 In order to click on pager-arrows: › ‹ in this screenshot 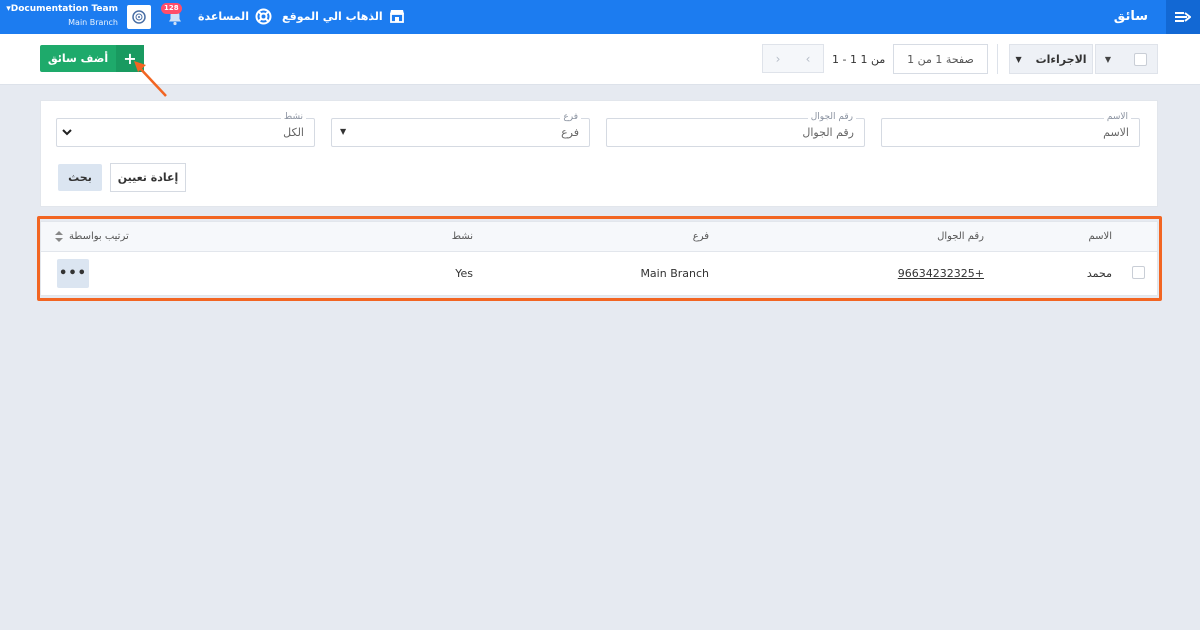, I will do `click(793, 58)`.